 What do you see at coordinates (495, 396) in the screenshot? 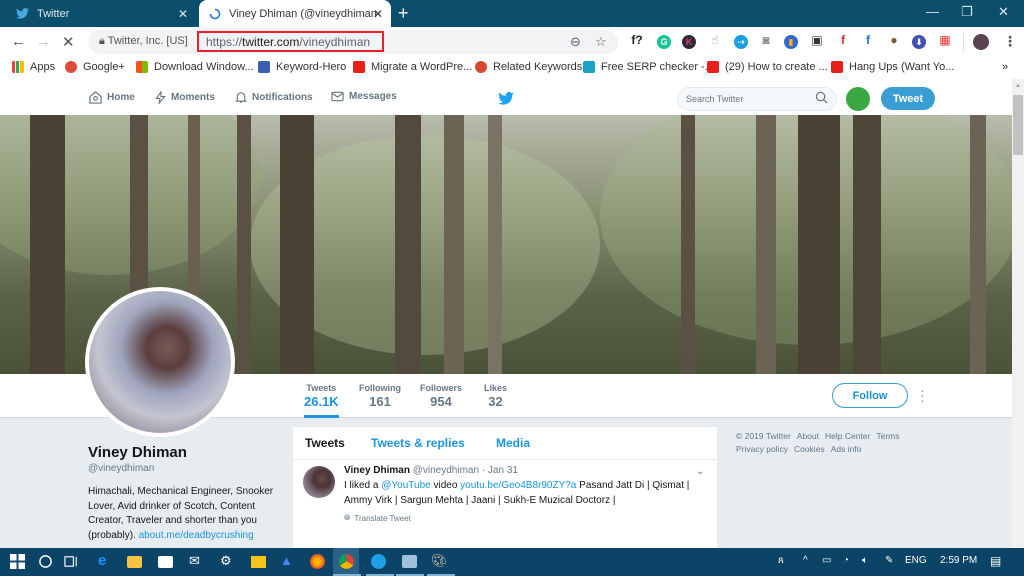
I see `stat-likes: Likes 32` at bounding box center [495, 396].